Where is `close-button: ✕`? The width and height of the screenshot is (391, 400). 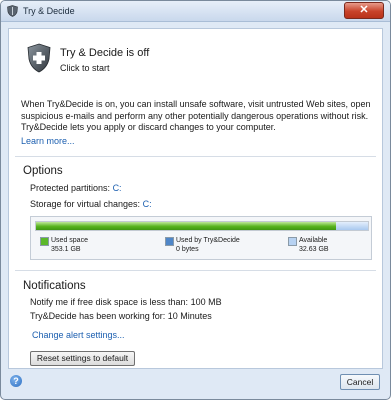 close-button: ✕ is located at coordinates (364, 10).